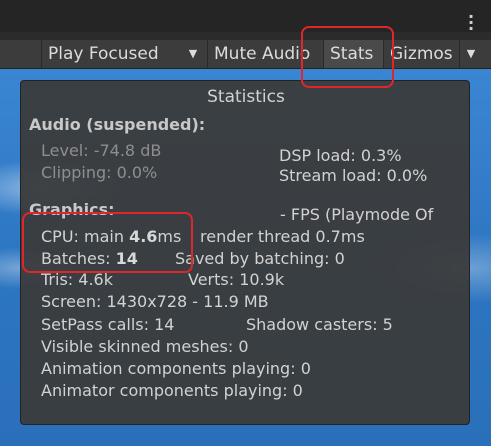 Image resolution: width=491 pixels, height=446 pixels. Describe the element at coordinates (245, 16) in the screenshot. I see `tab-strip` at that location.